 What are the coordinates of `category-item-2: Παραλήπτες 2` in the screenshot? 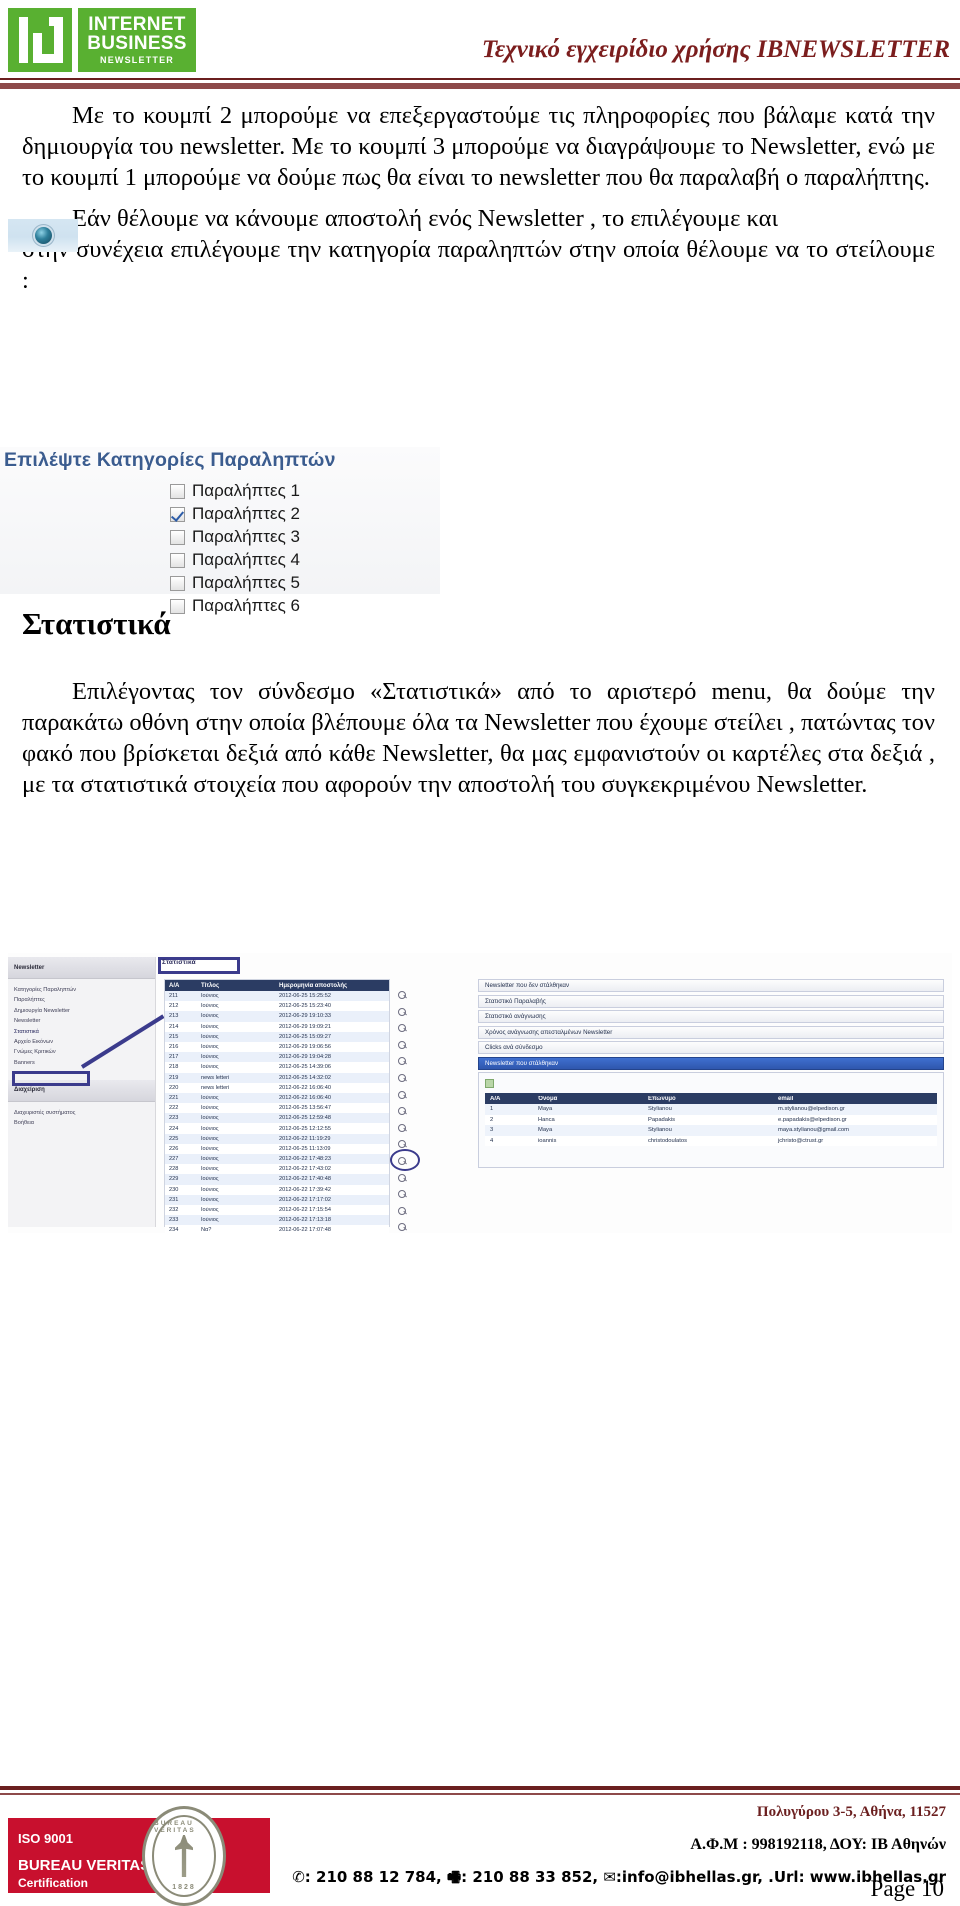 It's located at (305, 514).